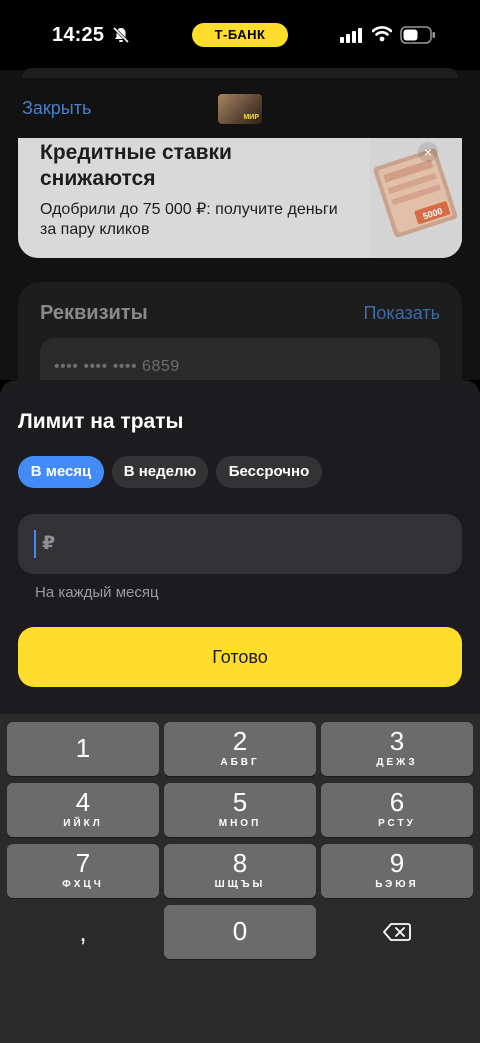 This screenshot has width=480, height=1043. I want to click on key-letters: РСТУ, so click(397, 823).